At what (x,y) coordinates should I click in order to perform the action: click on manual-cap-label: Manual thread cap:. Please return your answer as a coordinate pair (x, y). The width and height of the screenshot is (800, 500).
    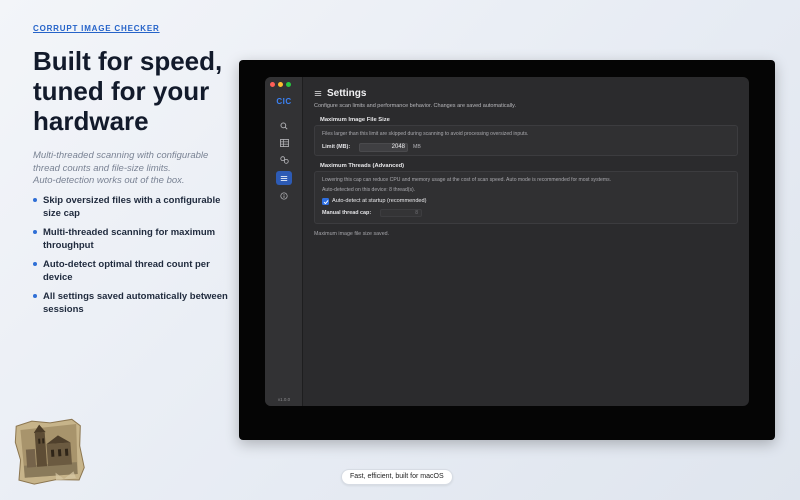
    Looking at the image, I should click on (347, 213).